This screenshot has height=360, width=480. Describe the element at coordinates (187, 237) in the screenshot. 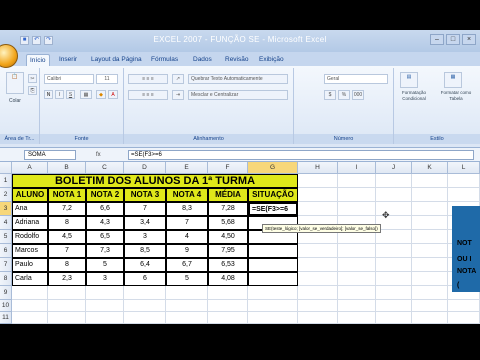

I see `grade-cell: 4` at that location.